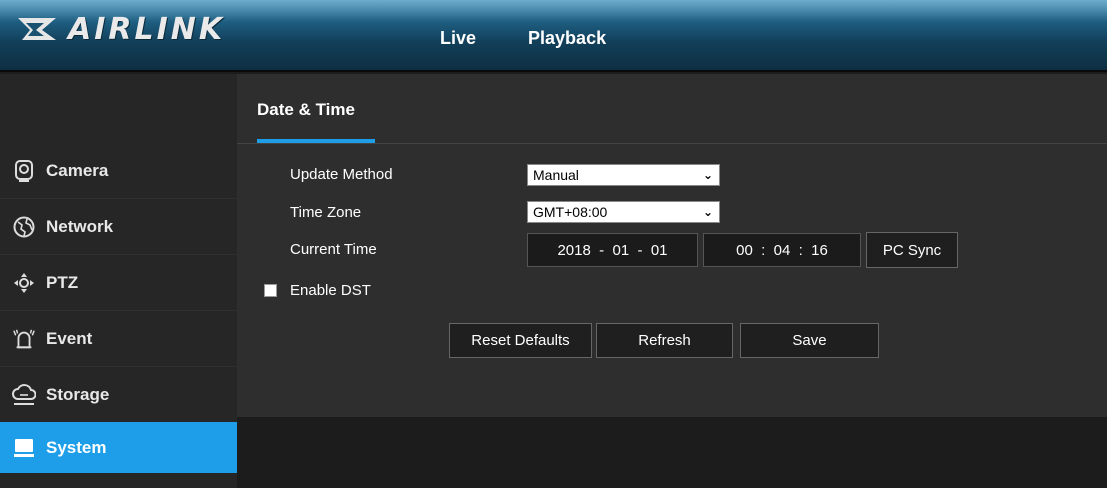  What do you see at coordinates (672, 452) in the screenshot?
I see `footer-band` at bounding box center [672, 452].